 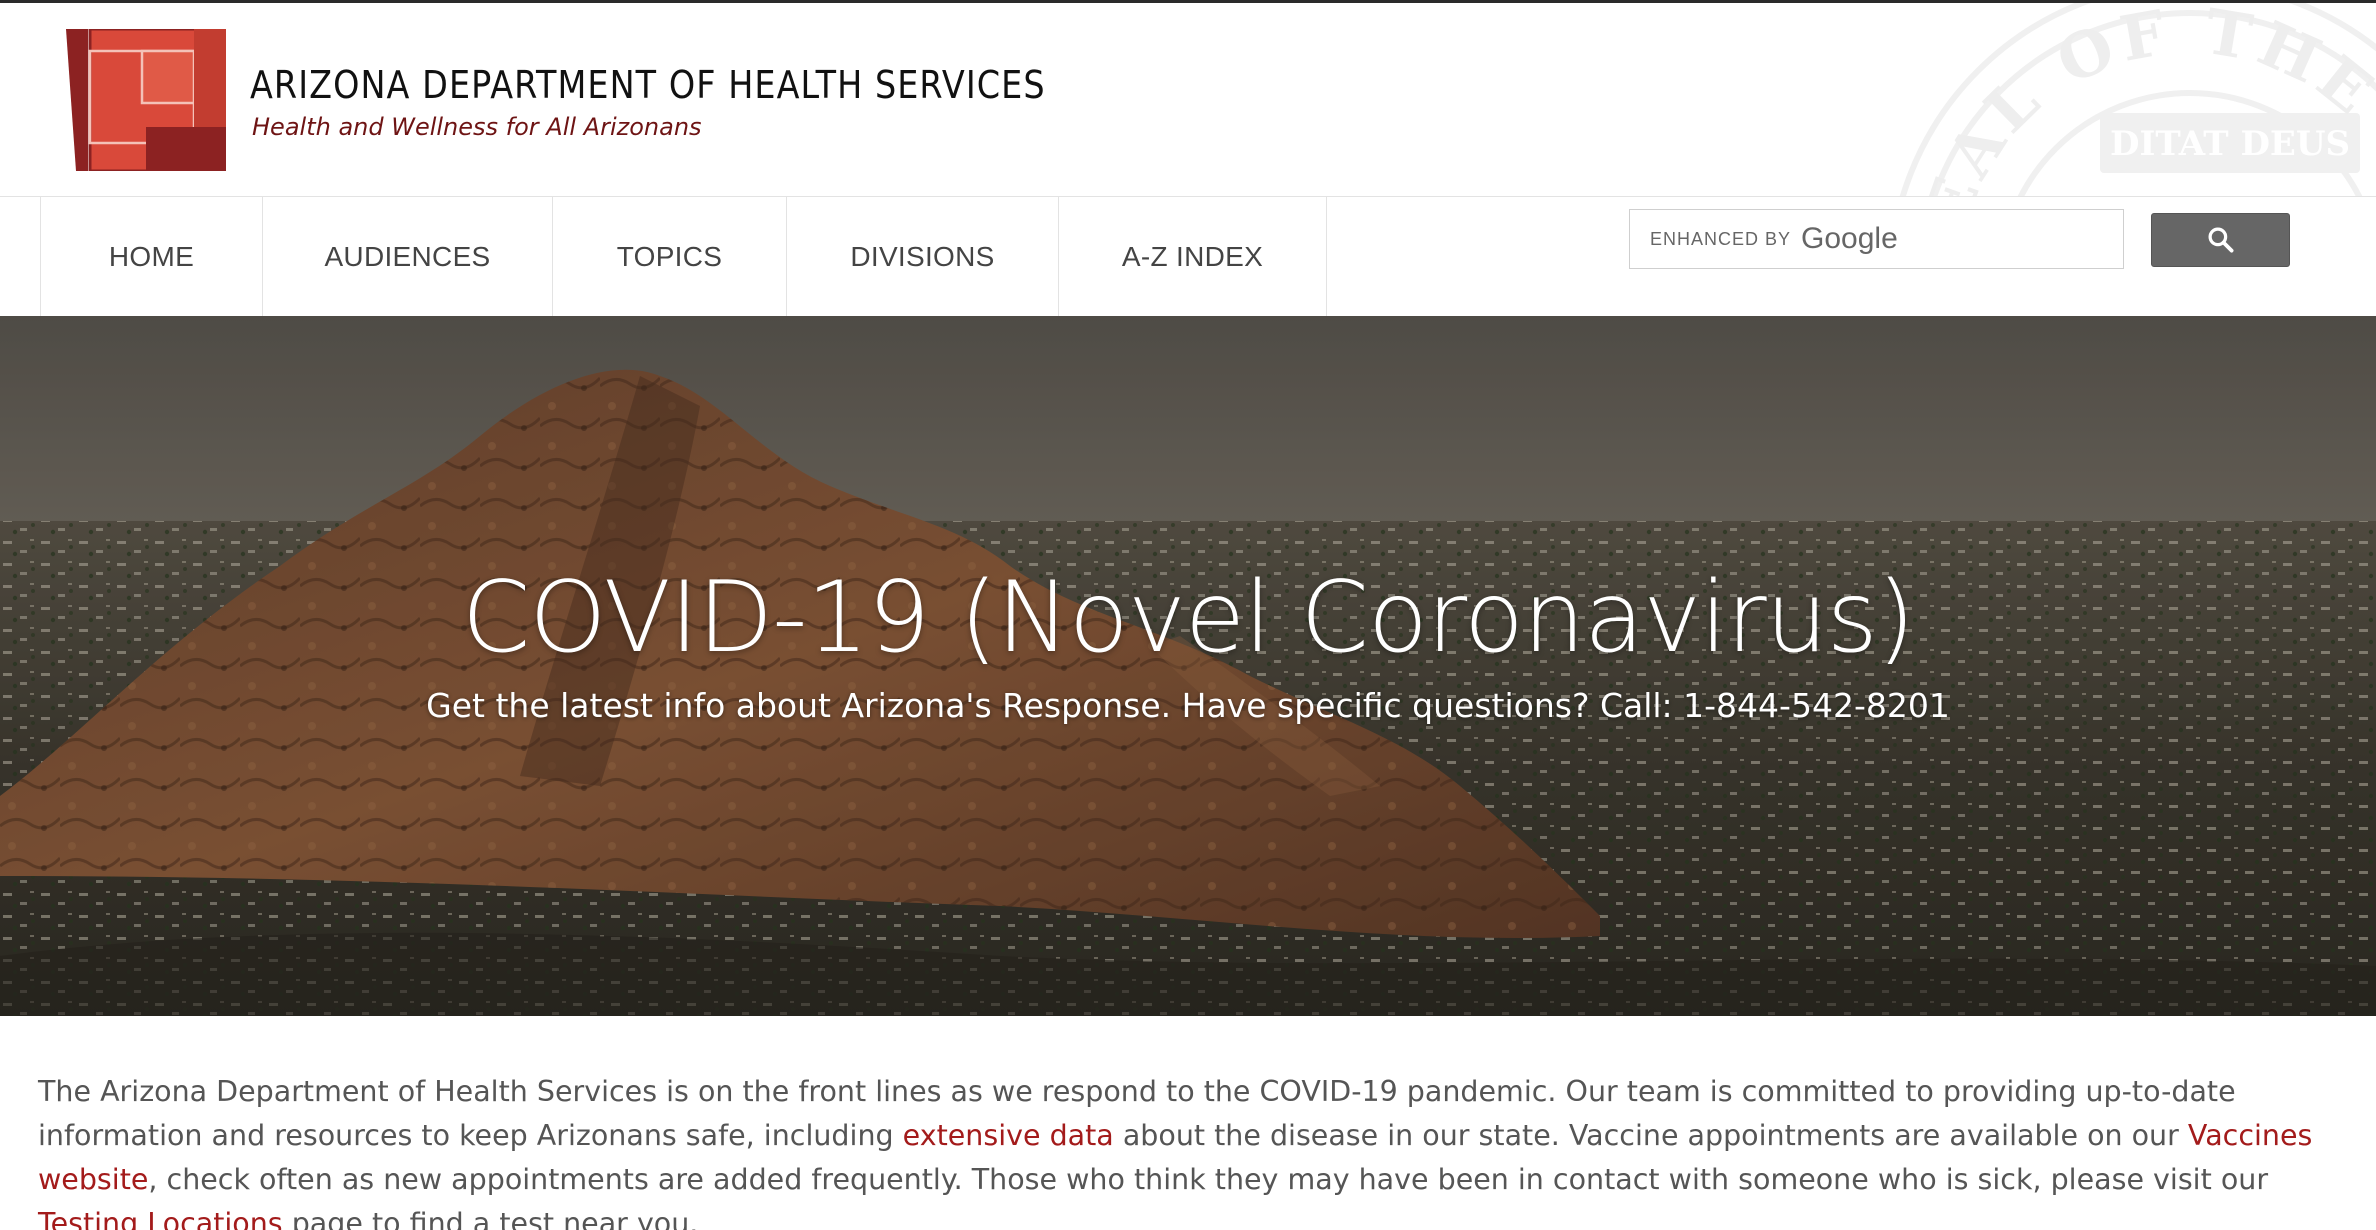 What do you see at coordinates (490, 1218) in the screenshot?
I see `intro-text: page to find a test near you.` at bounding box center [490, 1218].